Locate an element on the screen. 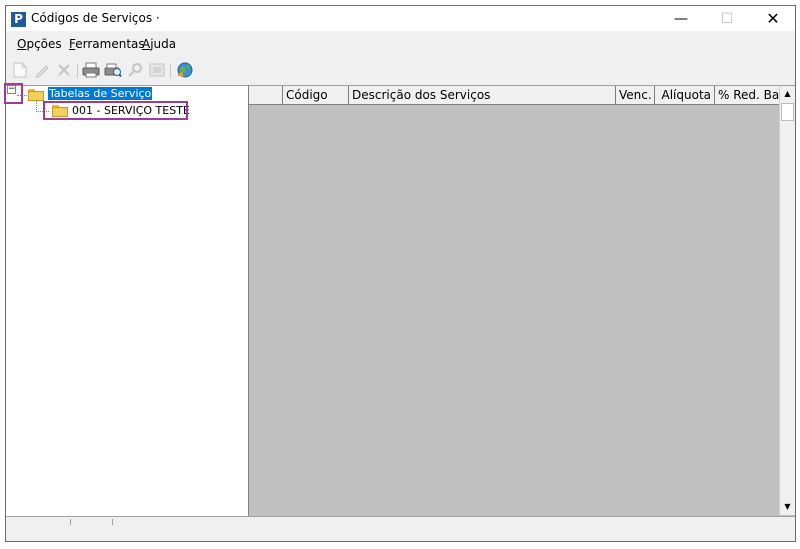 The image size is (800, 549). menu-ajuda: Ajuda is located at coordinates (159, 44).